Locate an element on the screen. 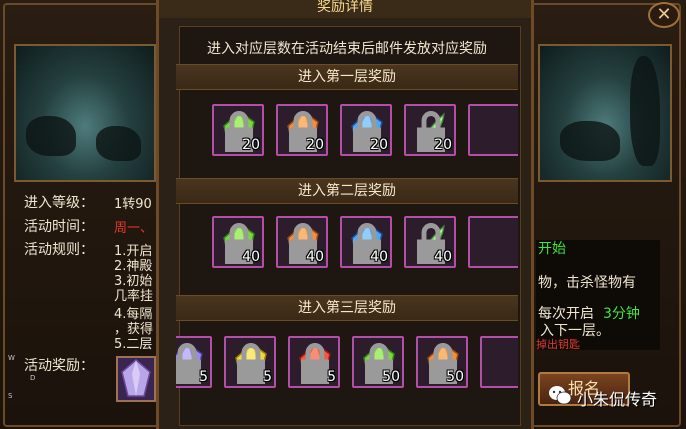 This screenshot has width=686, height=429. compass-letter: D is located at coordinates (33, 378).